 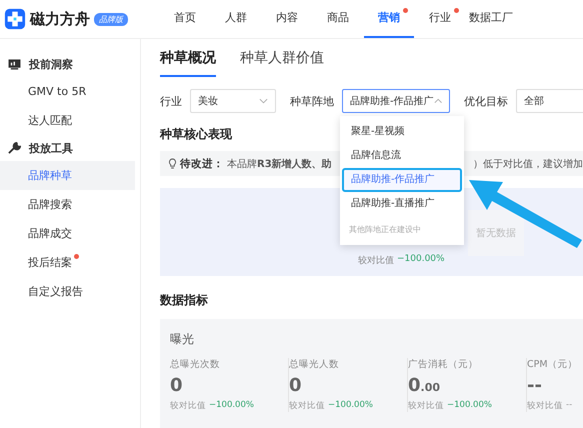 What do you see at coordinates (282, 63) in the screenshot?
I see `page-tab: 种草人群价值` at bounding box center [282, 63].